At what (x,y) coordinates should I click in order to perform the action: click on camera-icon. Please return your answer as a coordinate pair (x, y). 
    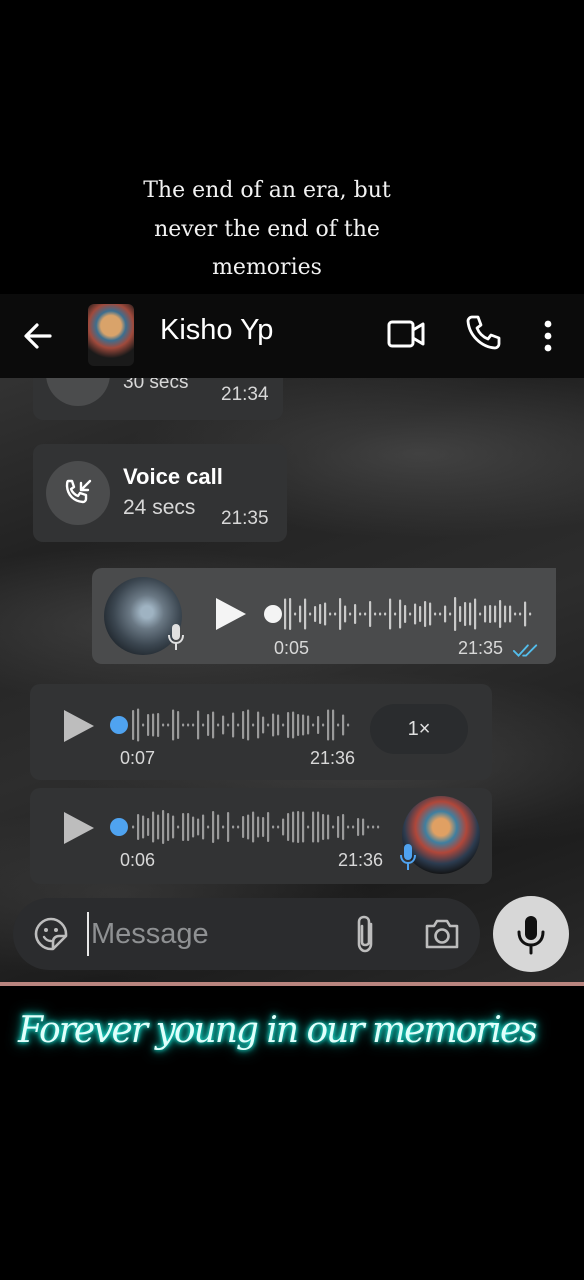
    Looking at the image, I should click on (442, 934).